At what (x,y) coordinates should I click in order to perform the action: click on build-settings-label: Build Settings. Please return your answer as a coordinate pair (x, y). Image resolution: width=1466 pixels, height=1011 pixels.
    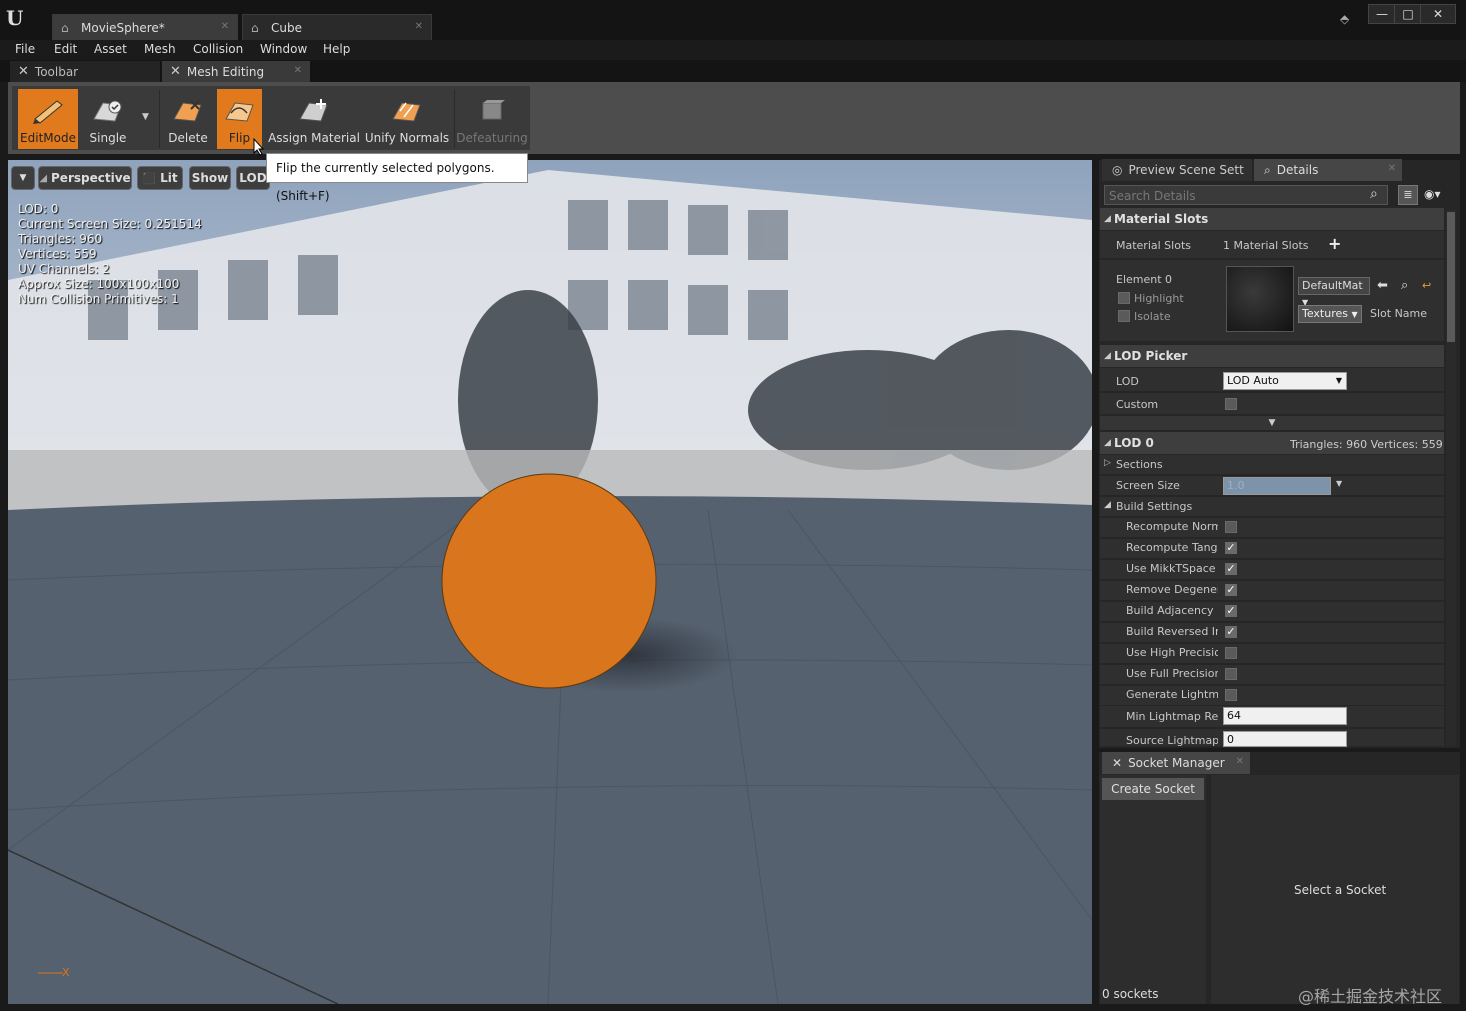
    Looking at the image, I should click on (1154, 506).